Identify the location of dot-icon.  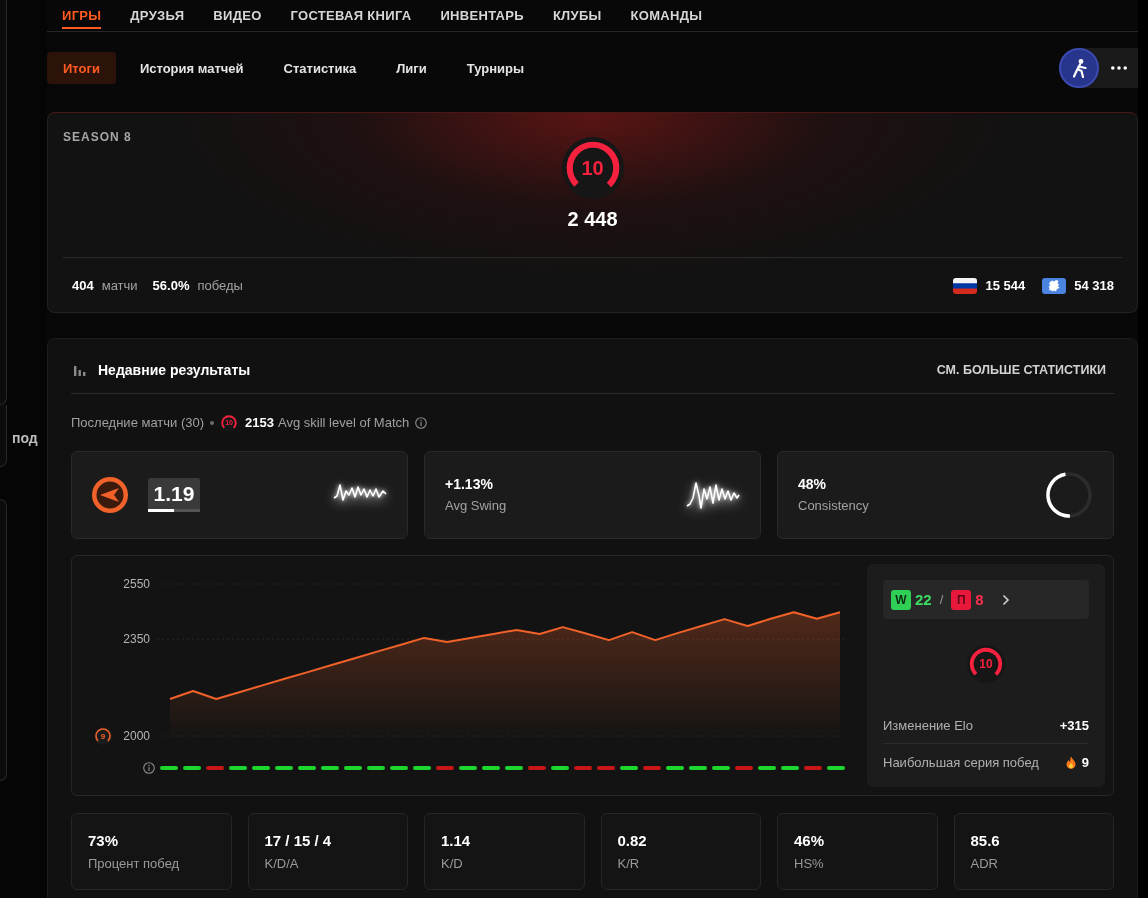
(212, 423).